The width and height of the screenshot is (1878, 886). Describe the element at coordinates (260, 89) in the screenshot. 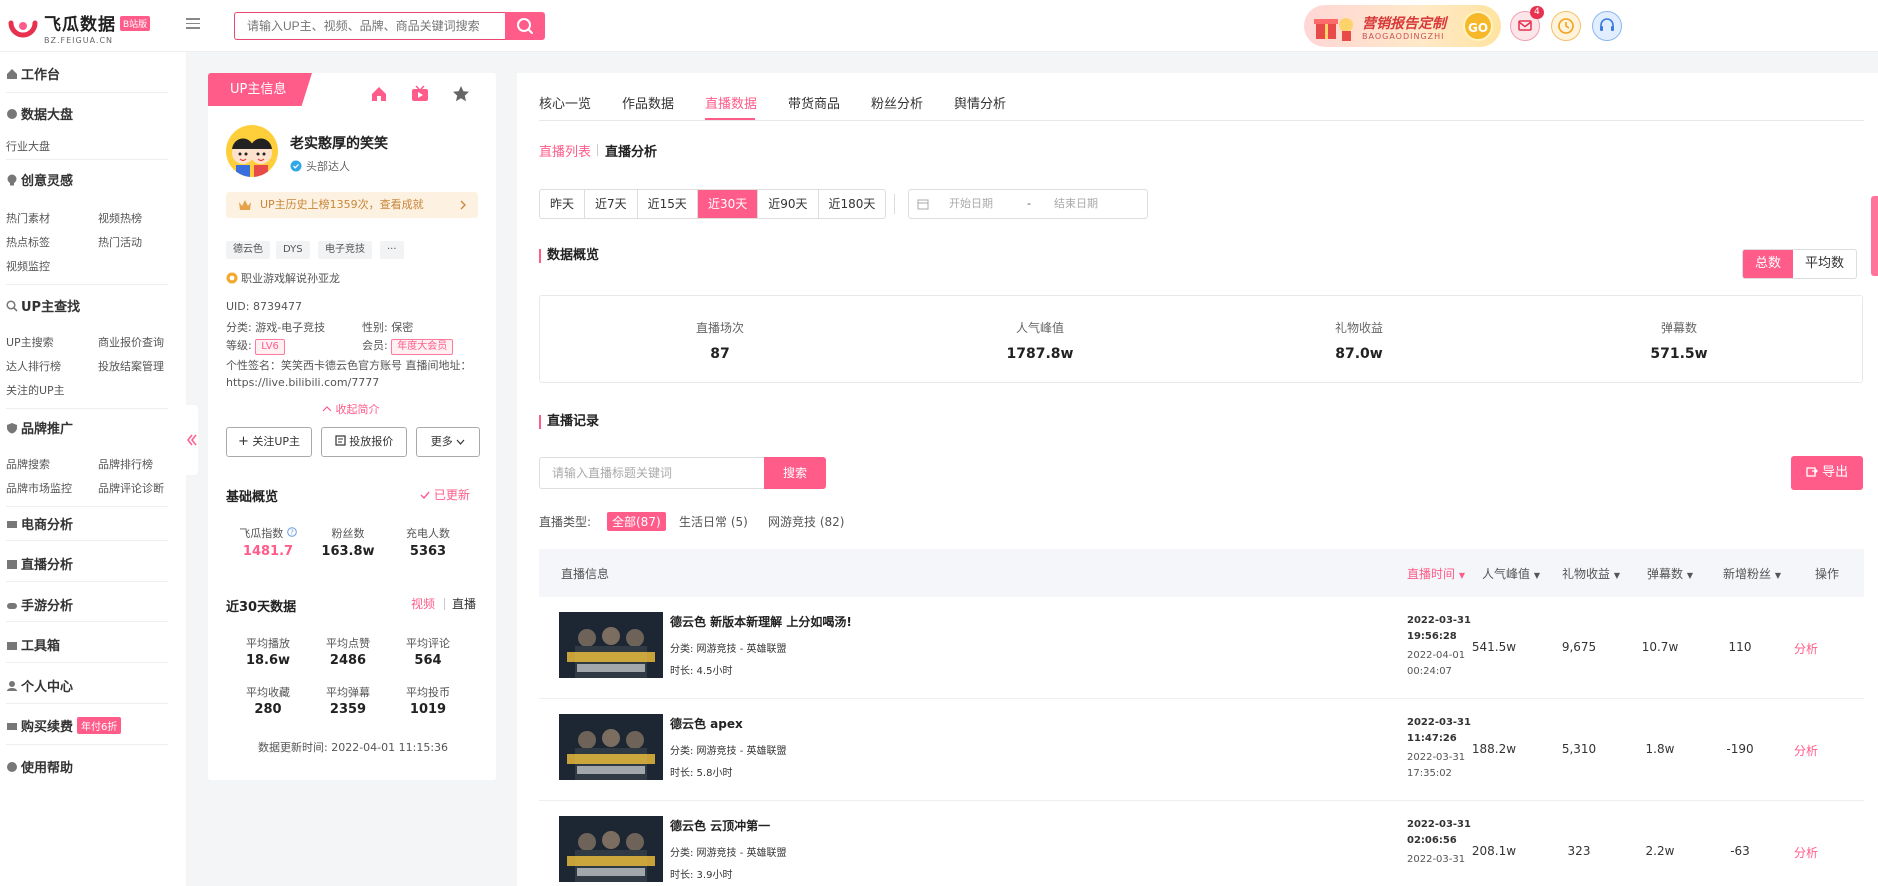

I see `tab-up-info: UP主信息` at that location.